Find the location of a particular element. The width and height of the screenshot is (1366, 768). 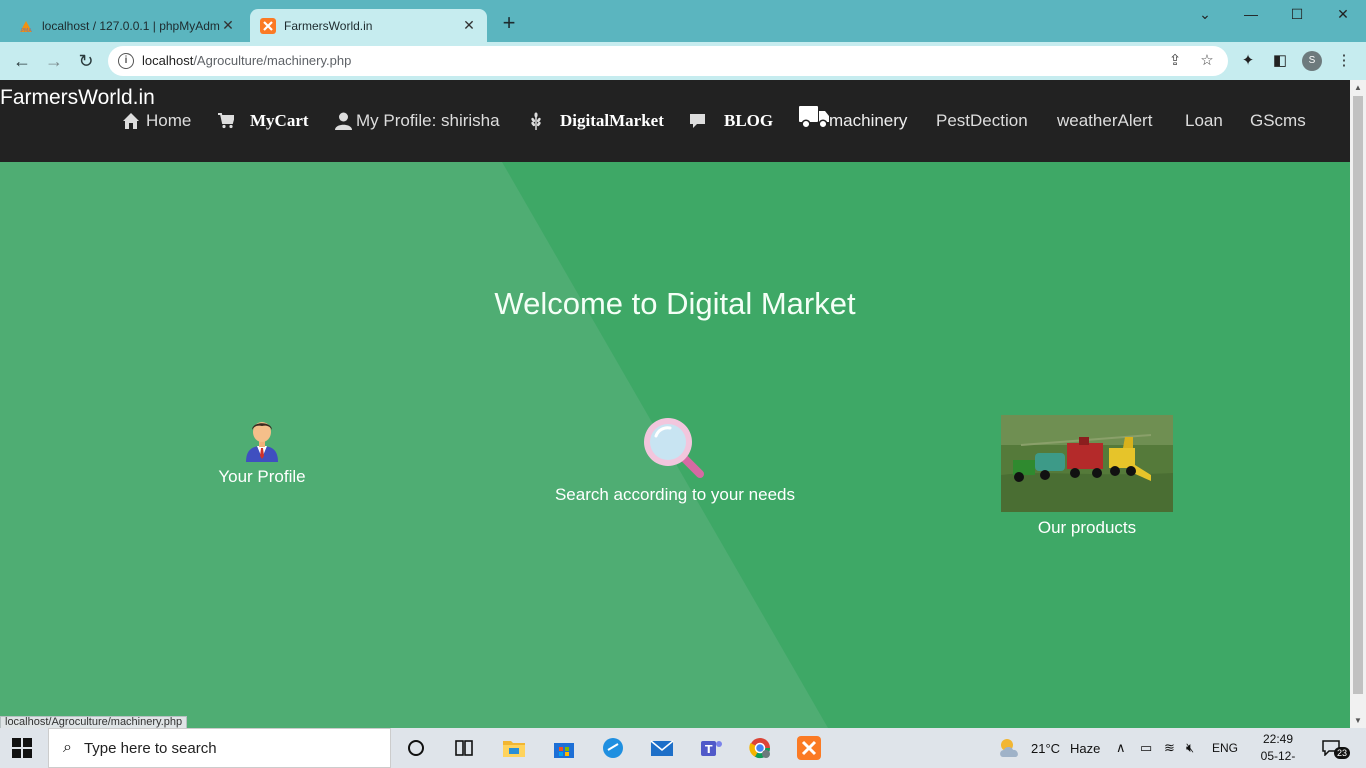

nav-weatheralert: weatherAlert is located at coordinates (1104, 121).